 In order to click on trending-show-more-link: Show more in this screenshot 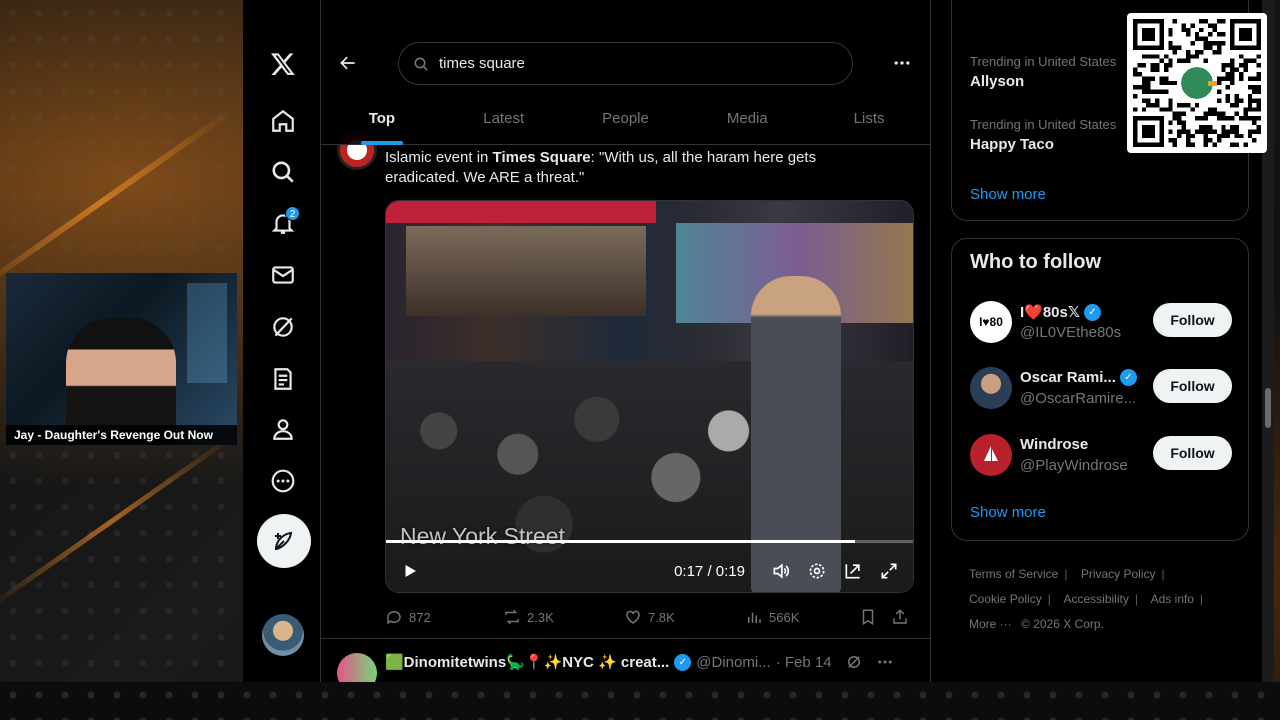, I will do `click(1008, 194)`.